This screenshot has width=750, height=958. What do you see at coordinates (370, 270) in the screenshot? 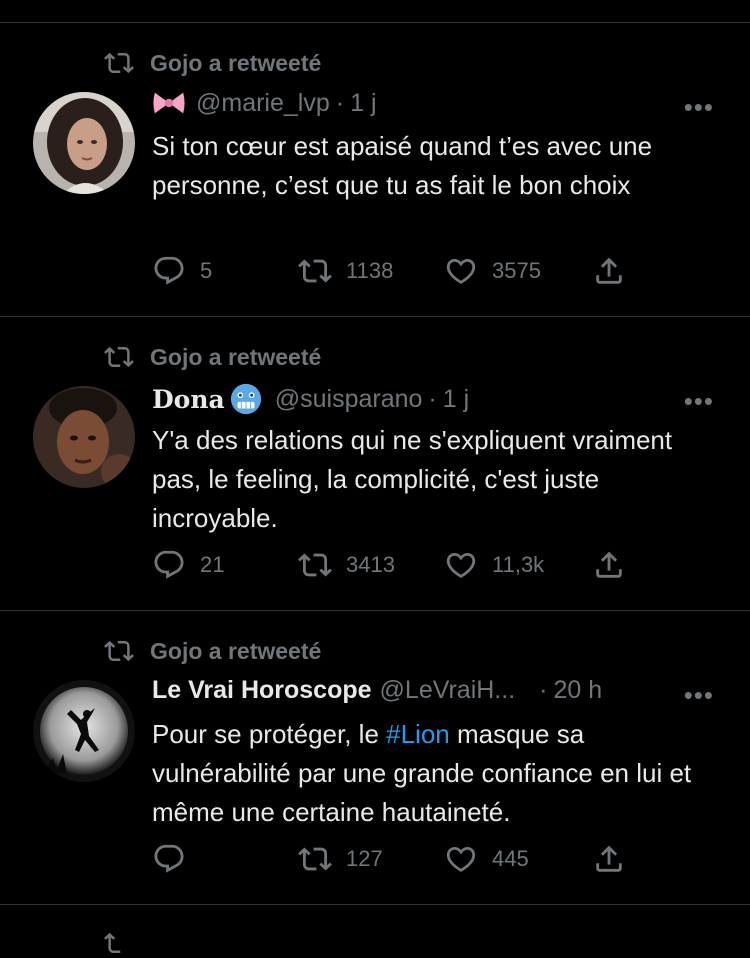
I see `retweet-count: 1138` at bounding box center [370, 270].